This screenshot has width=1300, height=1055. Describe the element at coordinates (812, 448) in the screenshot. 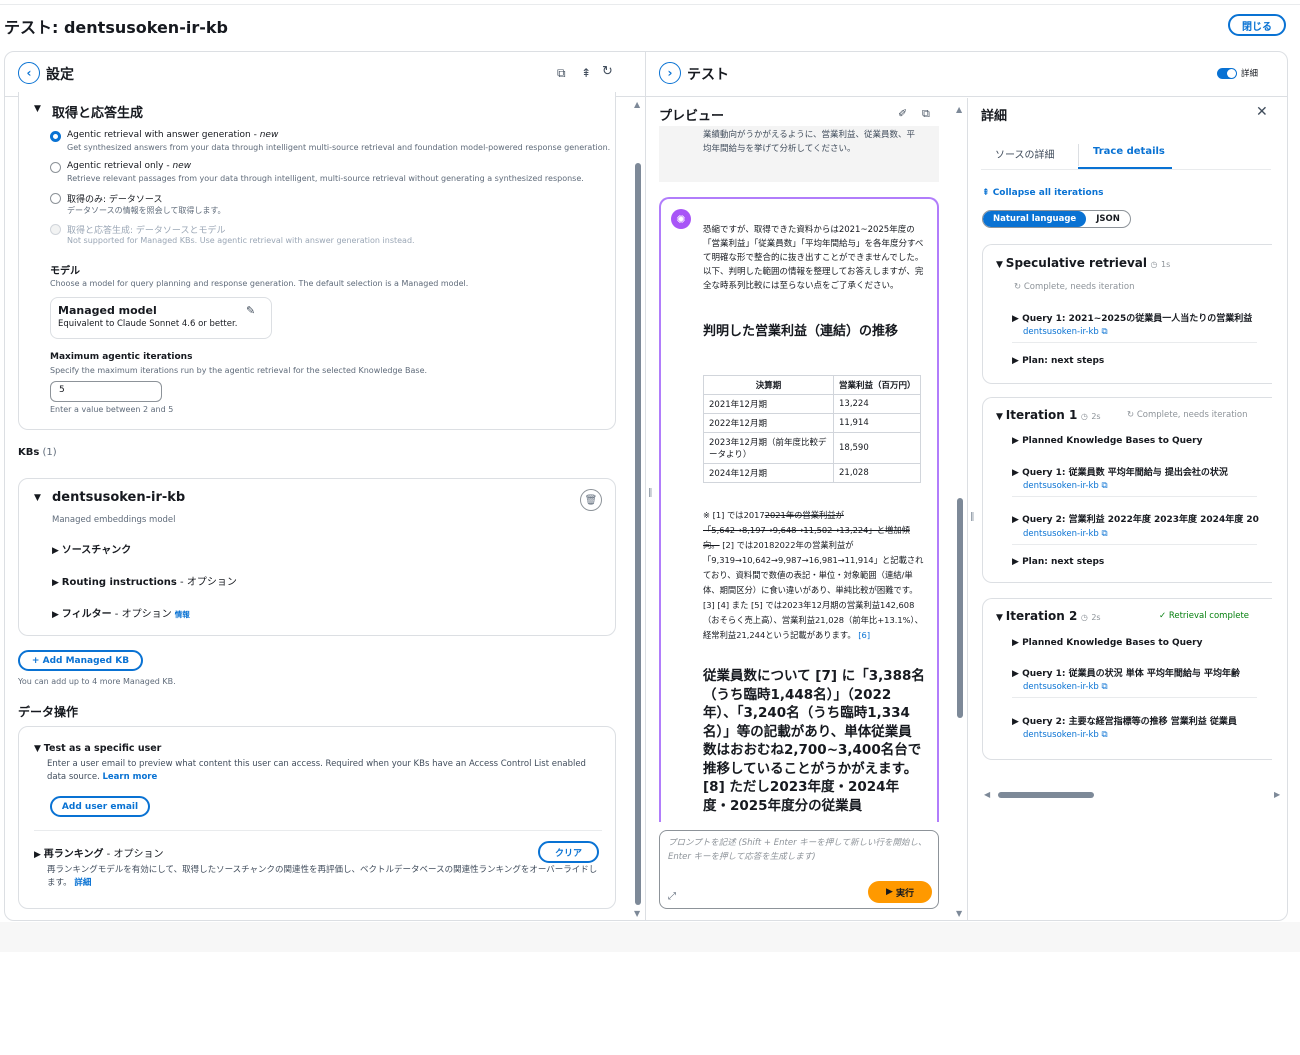

I see `table-row: 2023年12月期（前年度比較データより） 18,590` at that location.